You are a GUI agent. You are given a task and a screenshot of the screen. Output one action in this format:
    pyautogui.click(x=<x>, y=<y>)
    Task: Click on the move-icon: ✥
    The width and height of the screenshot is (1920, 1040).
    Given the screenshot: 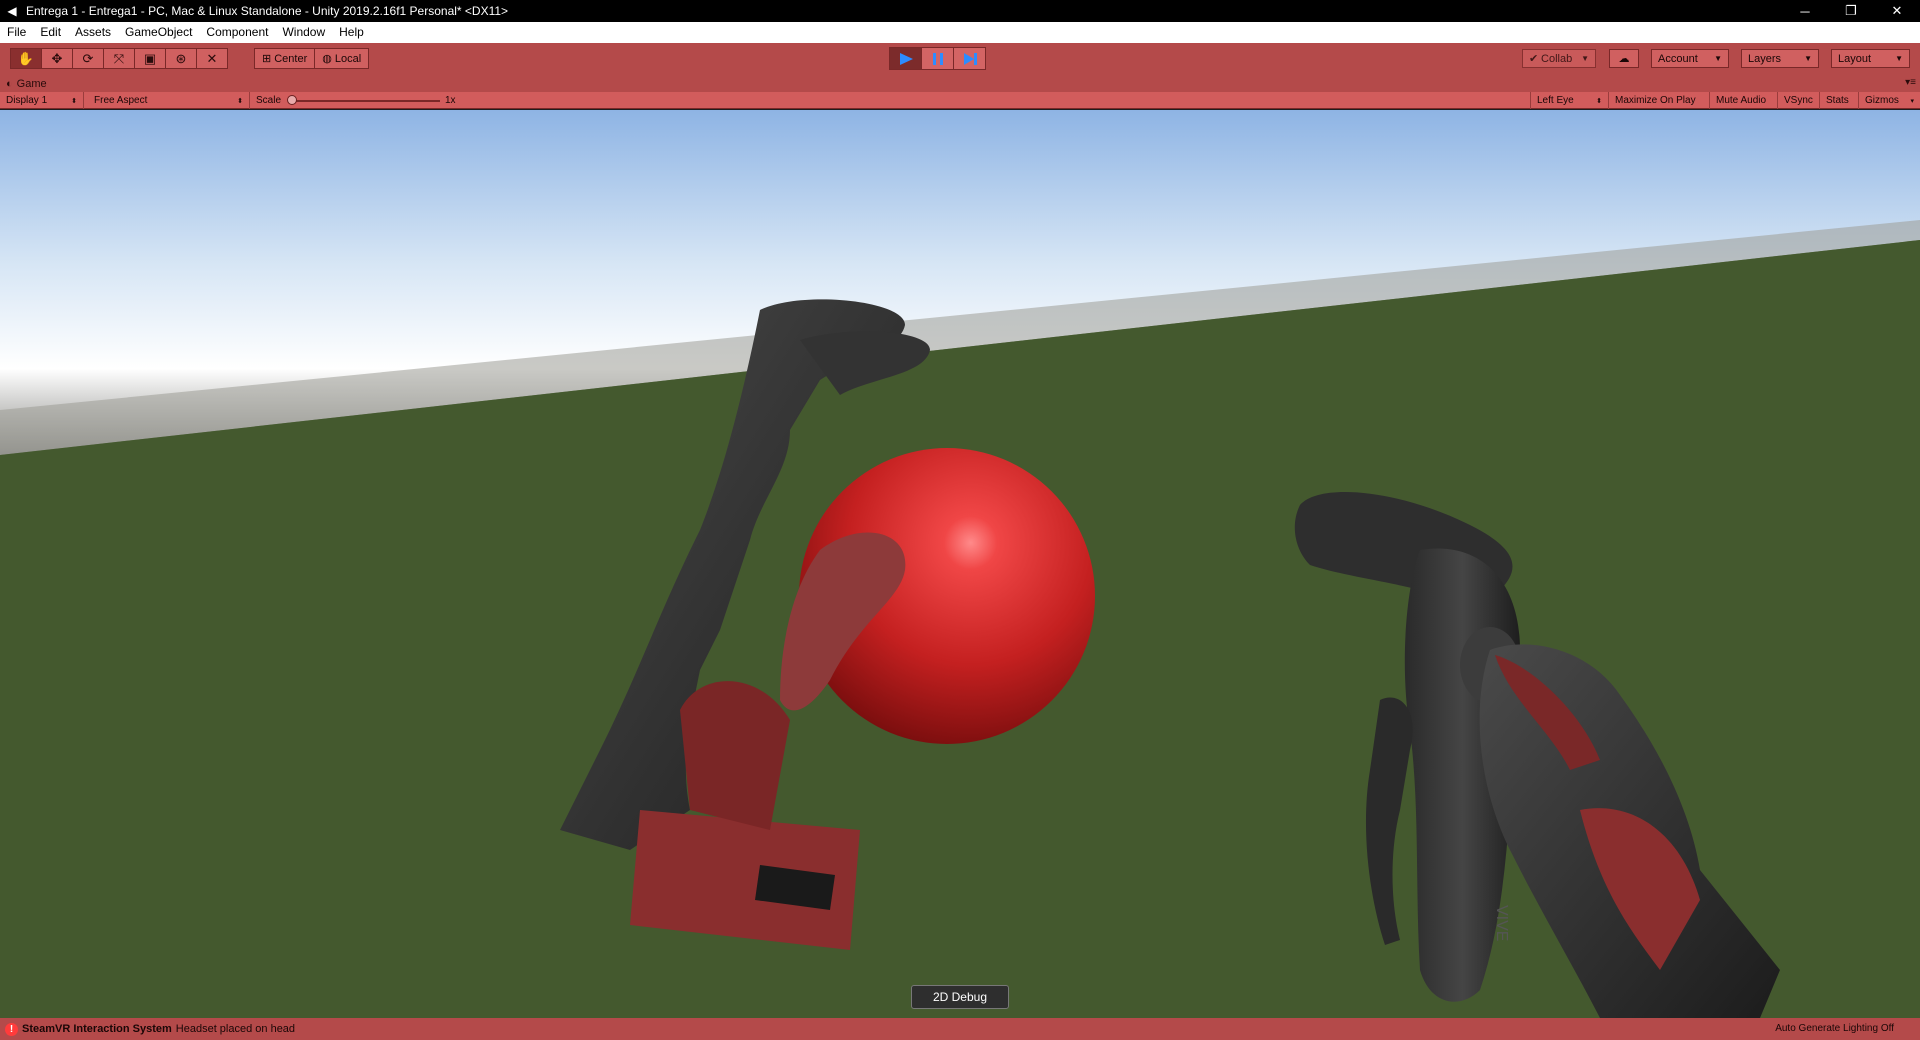 What is the action you would take?
    pyautogui.click(x=57, y=58)
    